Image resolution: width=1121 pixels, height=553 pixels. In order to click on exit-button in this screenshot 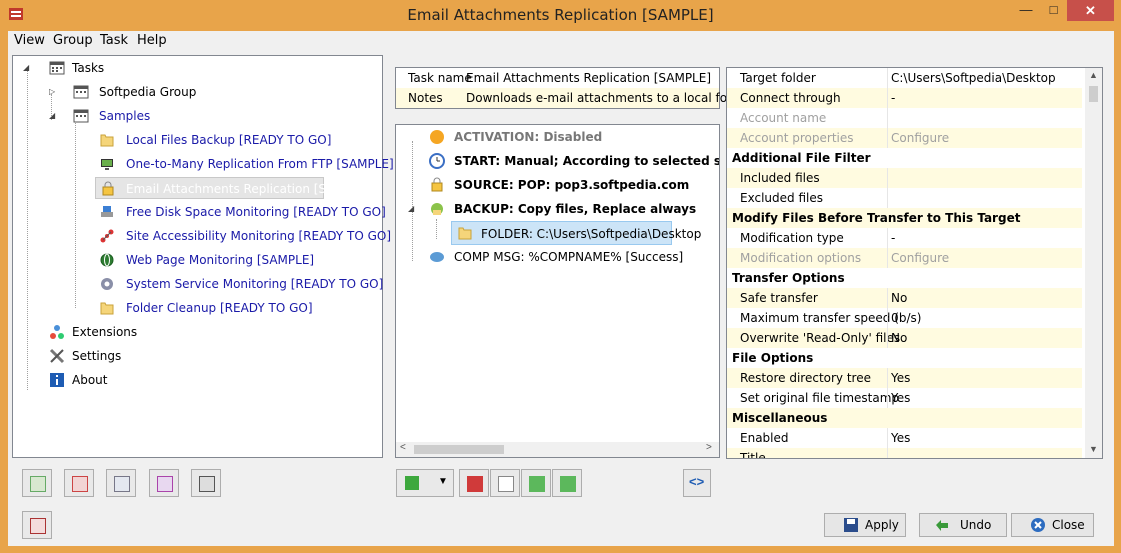, I will do `click(37, 525)`.